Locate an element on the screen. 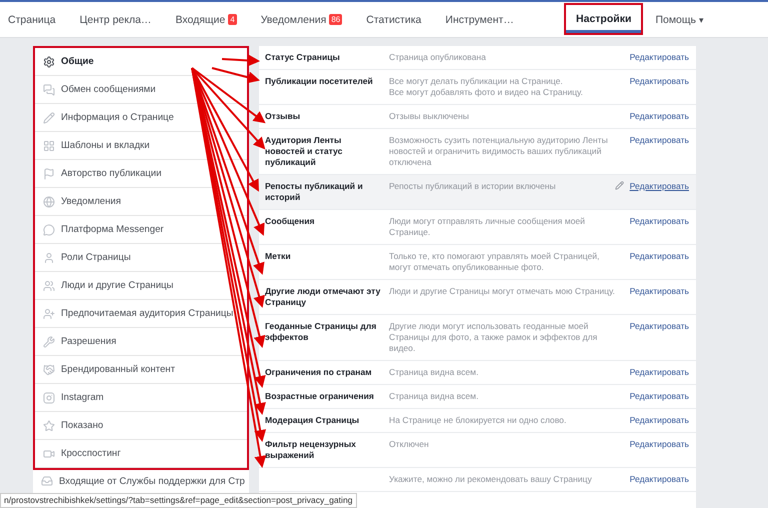 Image resolution: width=768 pixels, height=508 pixels. setting-label: Модерация Страницы is located at coordinates (312, 420).